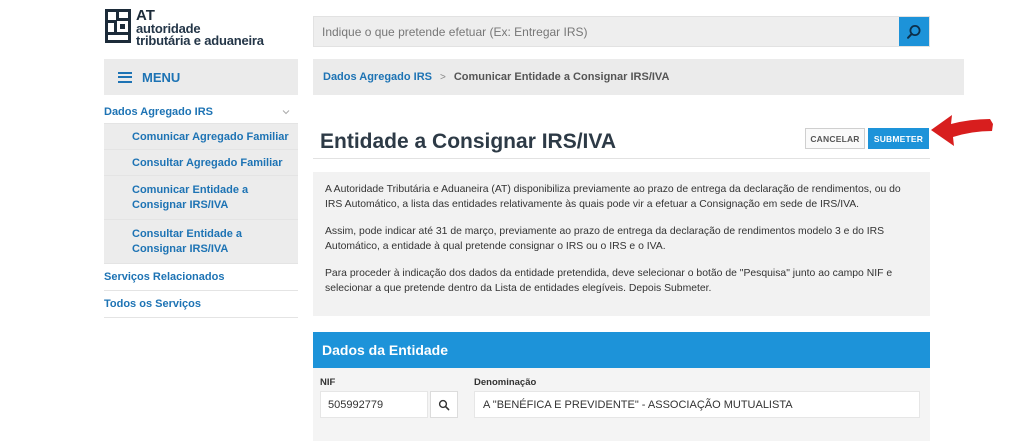 The width and height of the screenshot is (1024, 441). I want to click on search-button, so click(914, 31).